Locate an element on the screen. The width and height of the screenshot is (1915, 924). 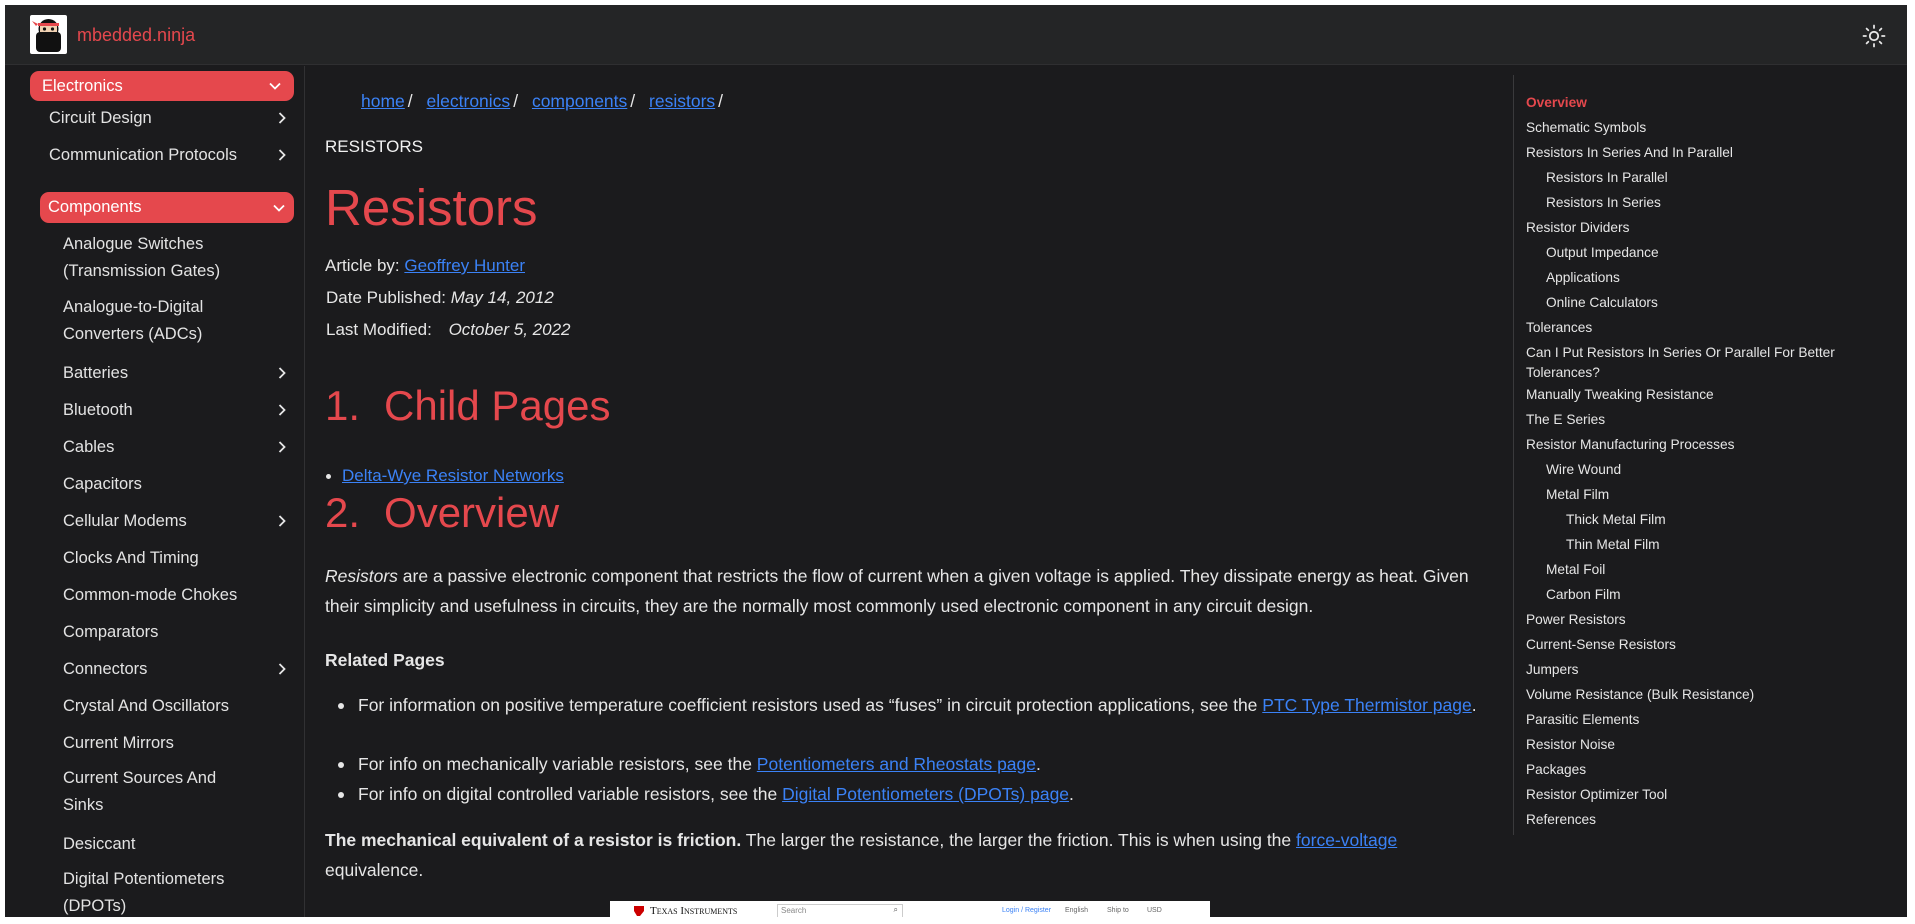
sidebar-item-current-sources-and-sinks: Current Sources And Sinks is located at coordinates (150, 792).